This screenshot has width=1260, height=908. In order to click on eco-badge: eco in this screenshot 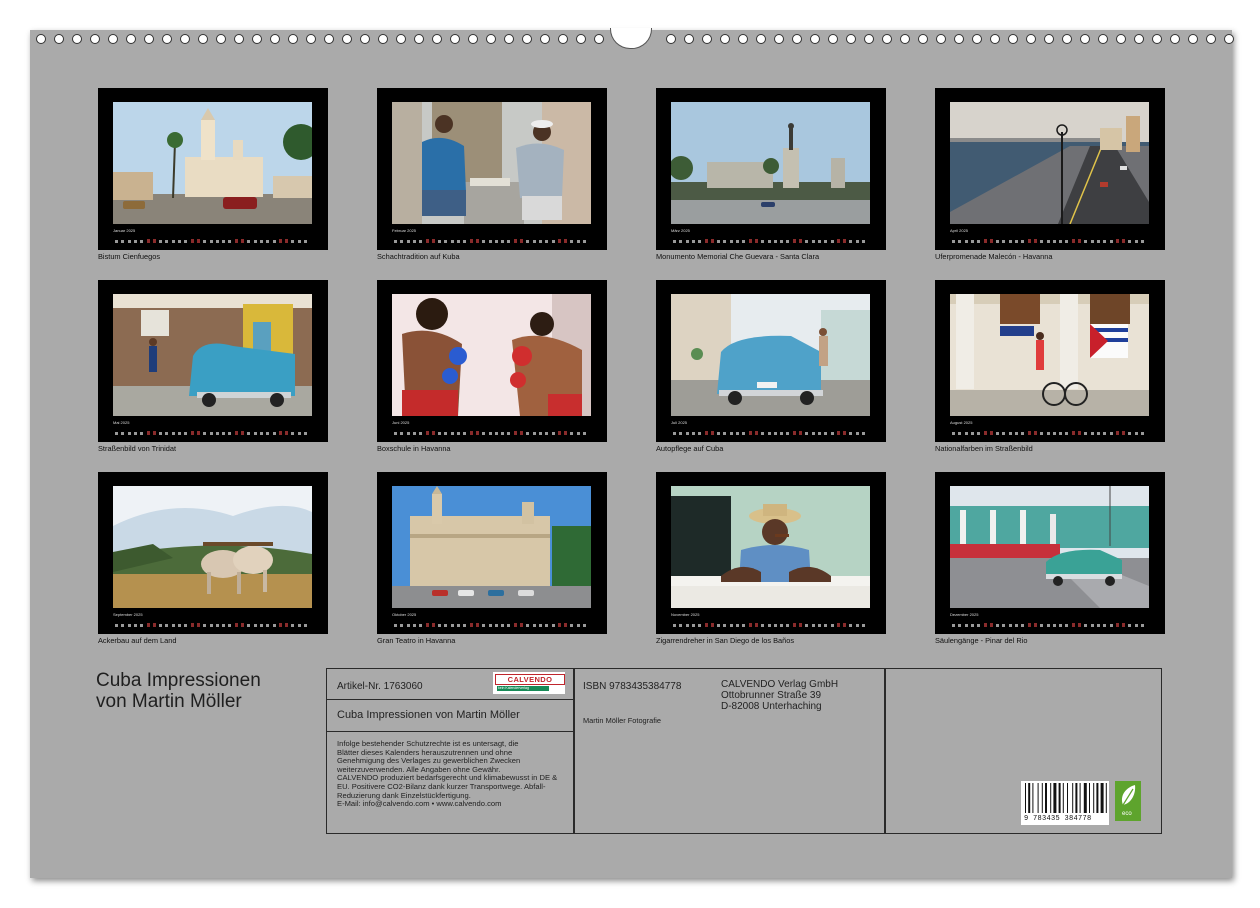, I will do `click(1128, 801)`.